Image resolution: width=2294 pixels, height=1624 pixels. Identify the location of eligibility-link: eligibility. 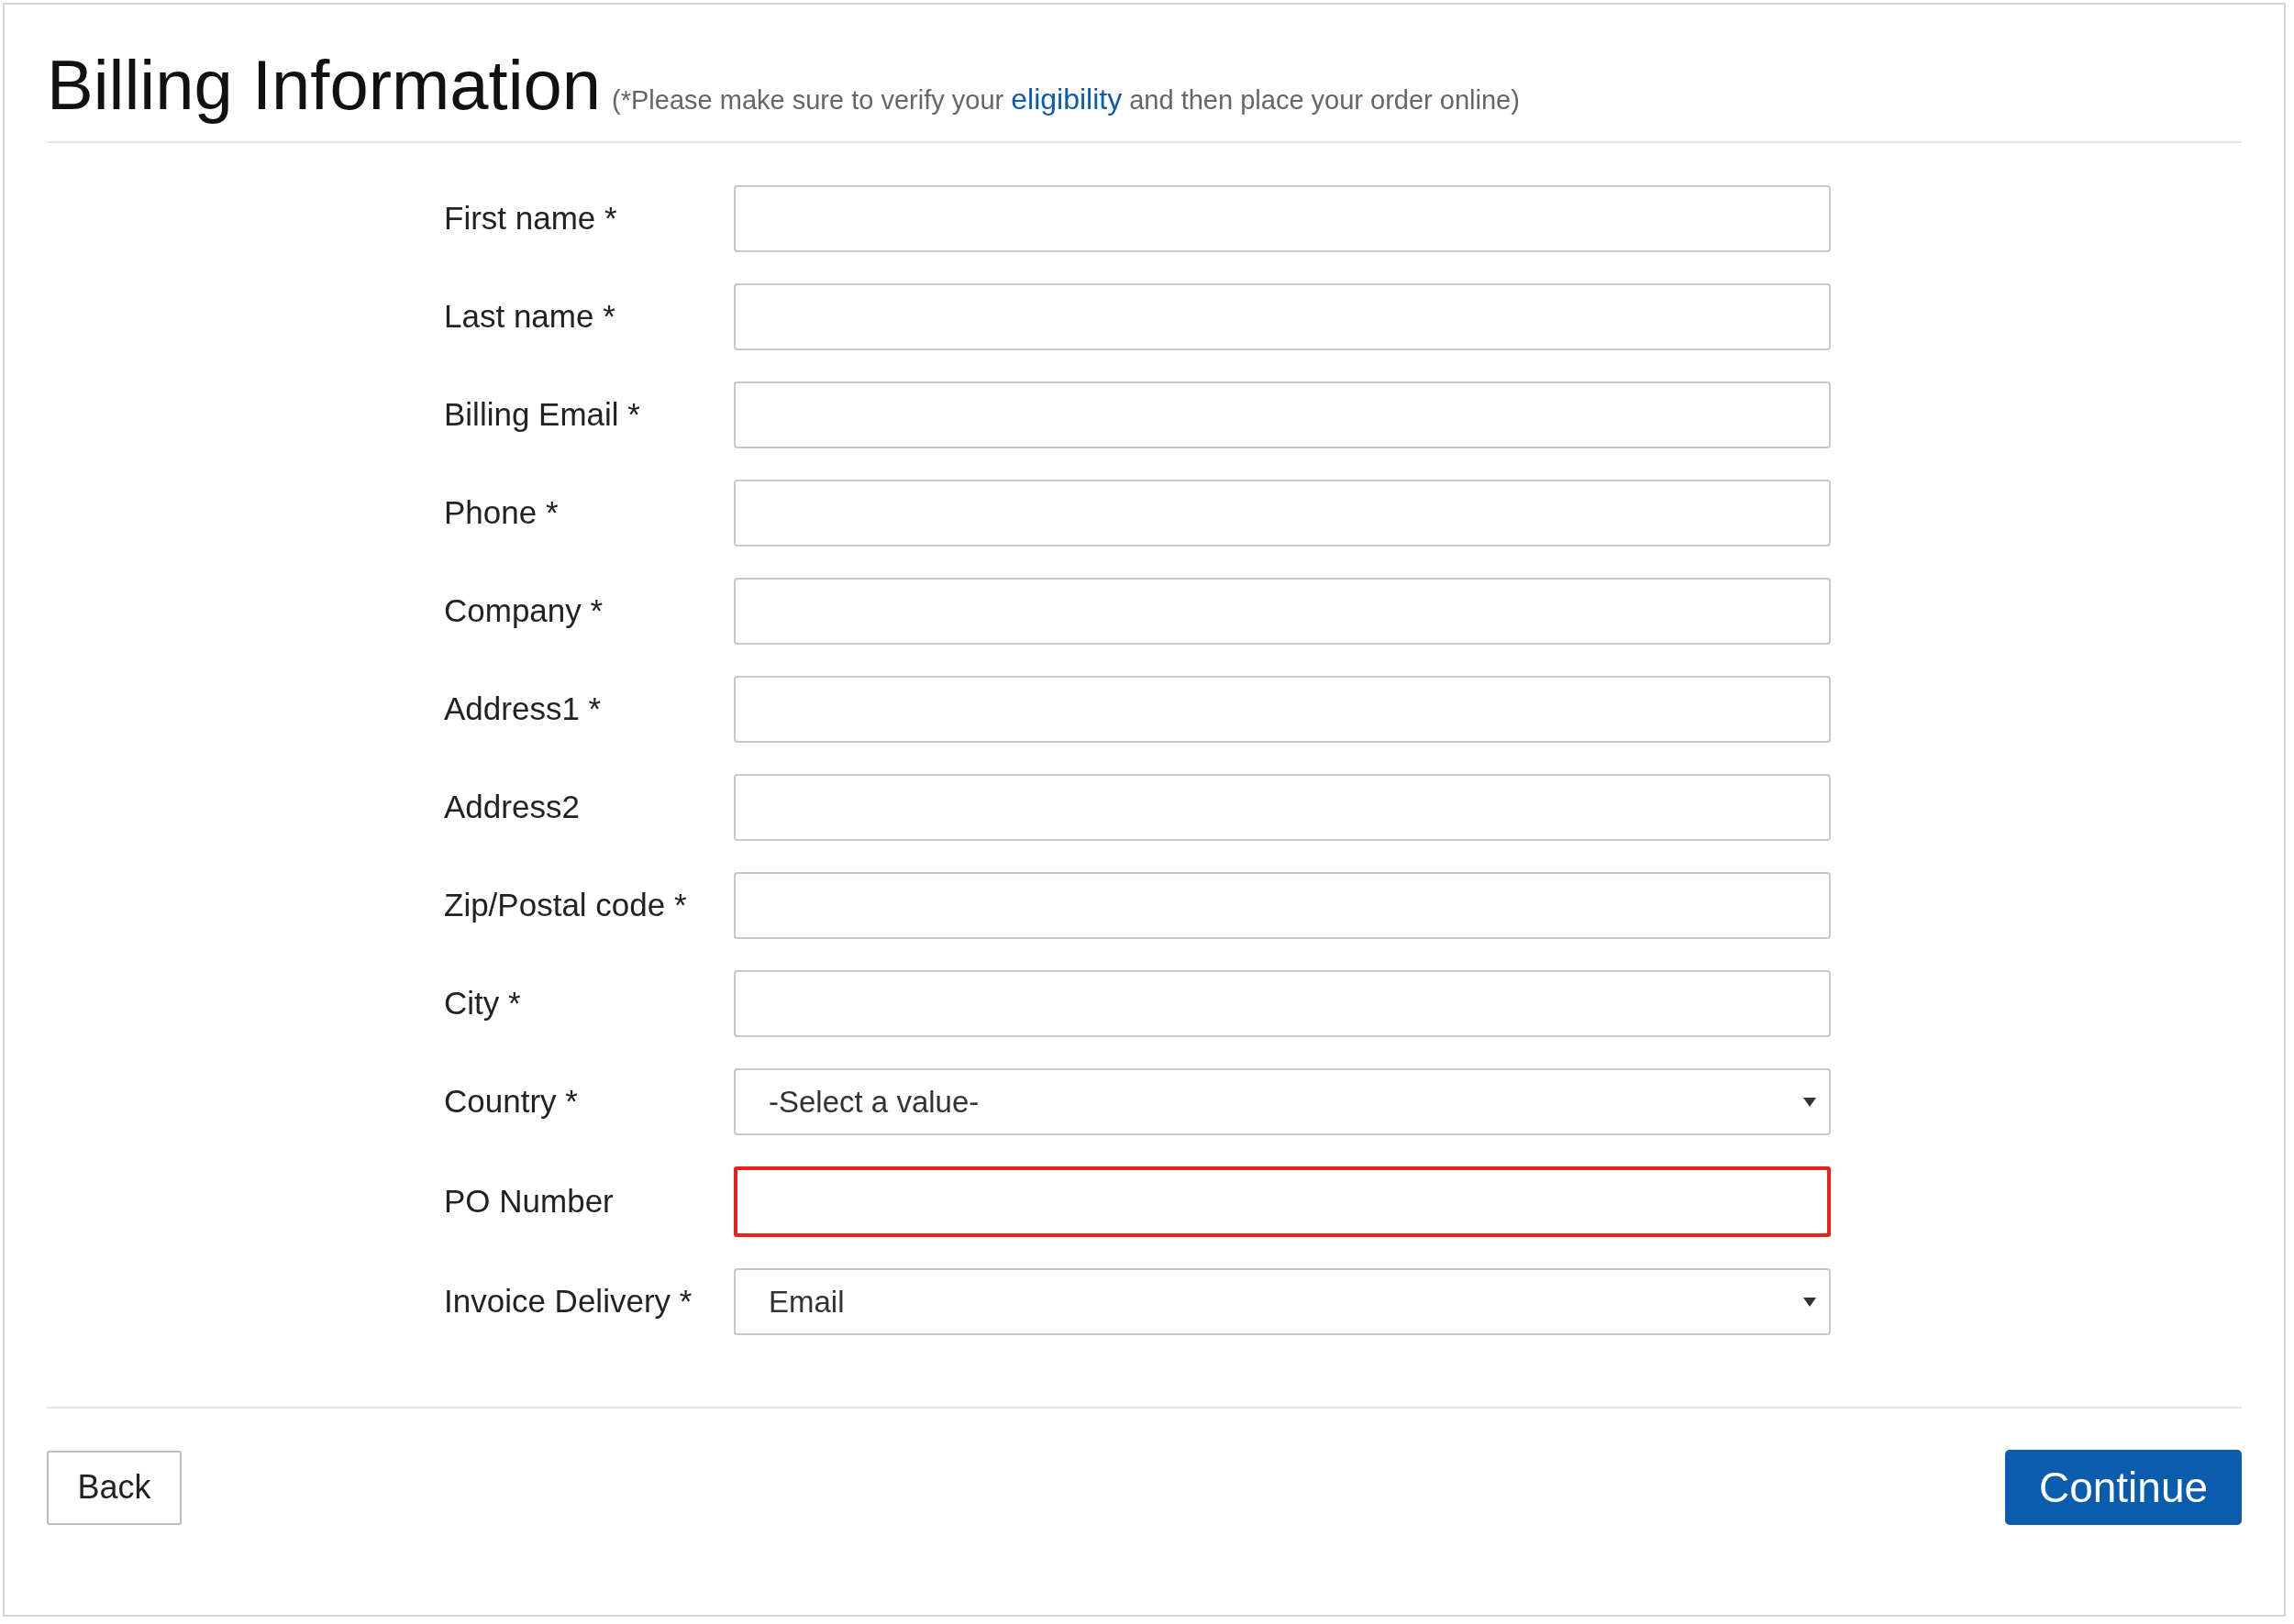
(1067, 99).